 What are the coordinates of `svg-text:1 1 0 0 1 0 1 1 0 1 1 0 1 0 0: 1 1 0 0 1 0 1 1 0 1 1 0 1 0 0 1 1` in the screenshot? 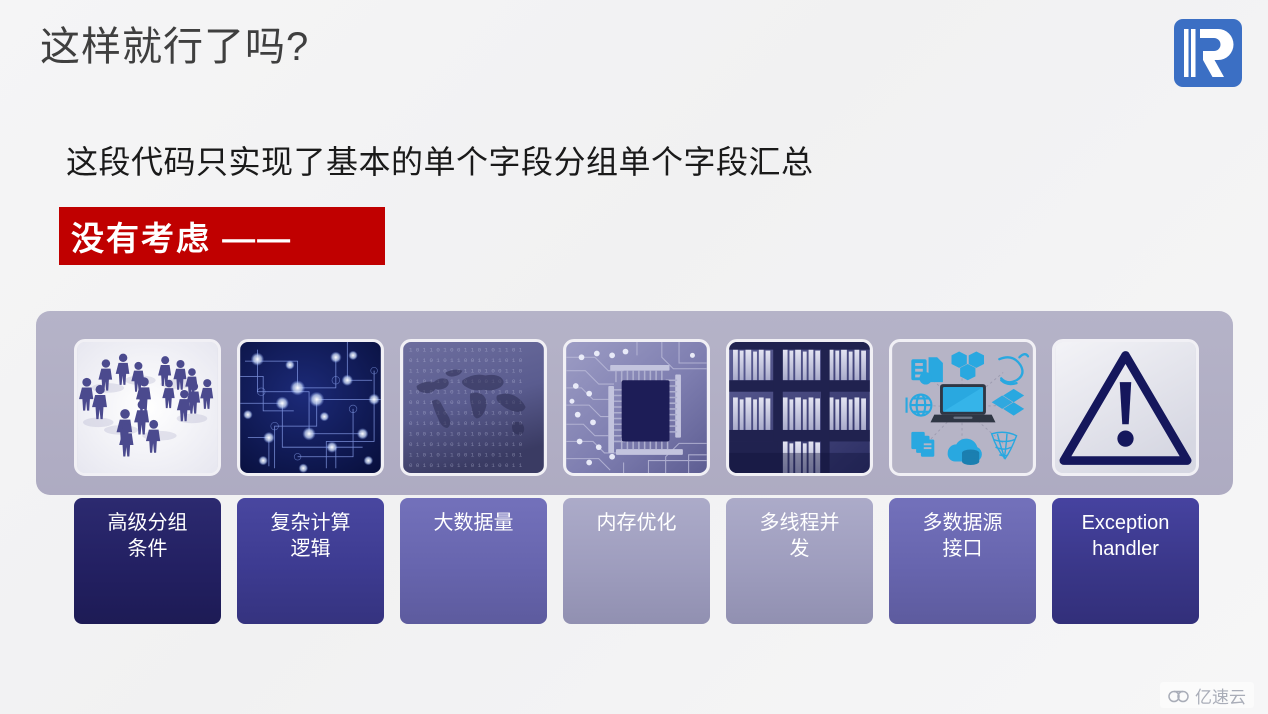 It's located at (466, 413).